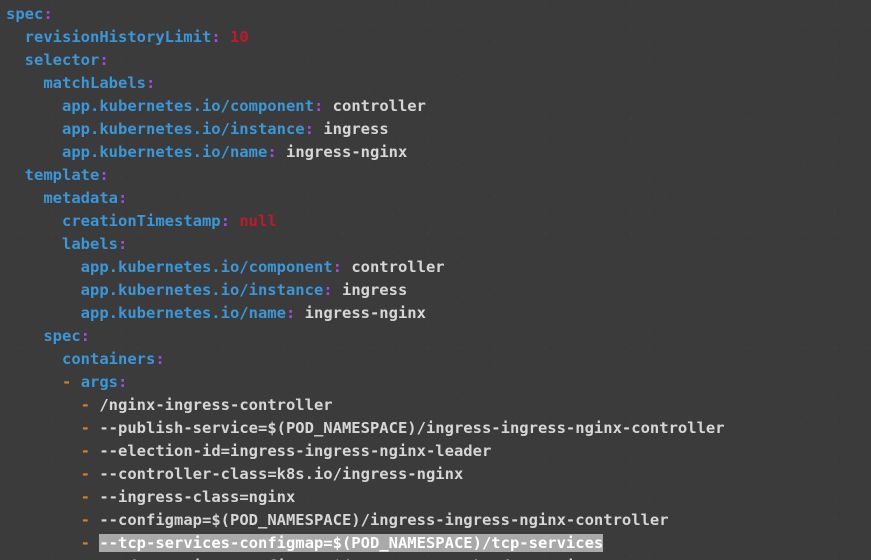 The width and height of the screenshot is (871, 560). I want to click on yaml-value: controller, so click(379, 106).